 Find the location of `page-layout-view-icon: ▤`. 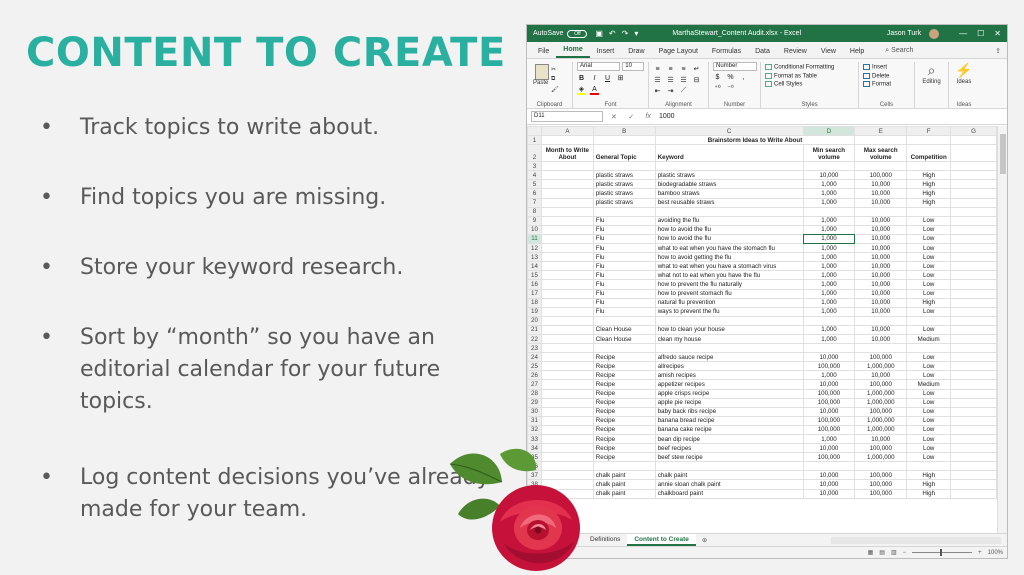

page-layout-view-icon: ▤ is located at coordinates (882, 552).